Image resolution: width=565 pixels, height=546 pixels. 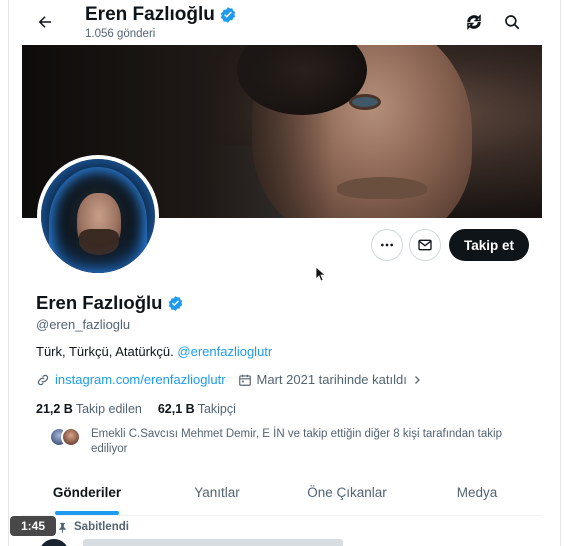 What do you see at coordinates (321, 274) in the screenshot?
I see `mouse-cursor-icon` at bounding box center [321, 274].